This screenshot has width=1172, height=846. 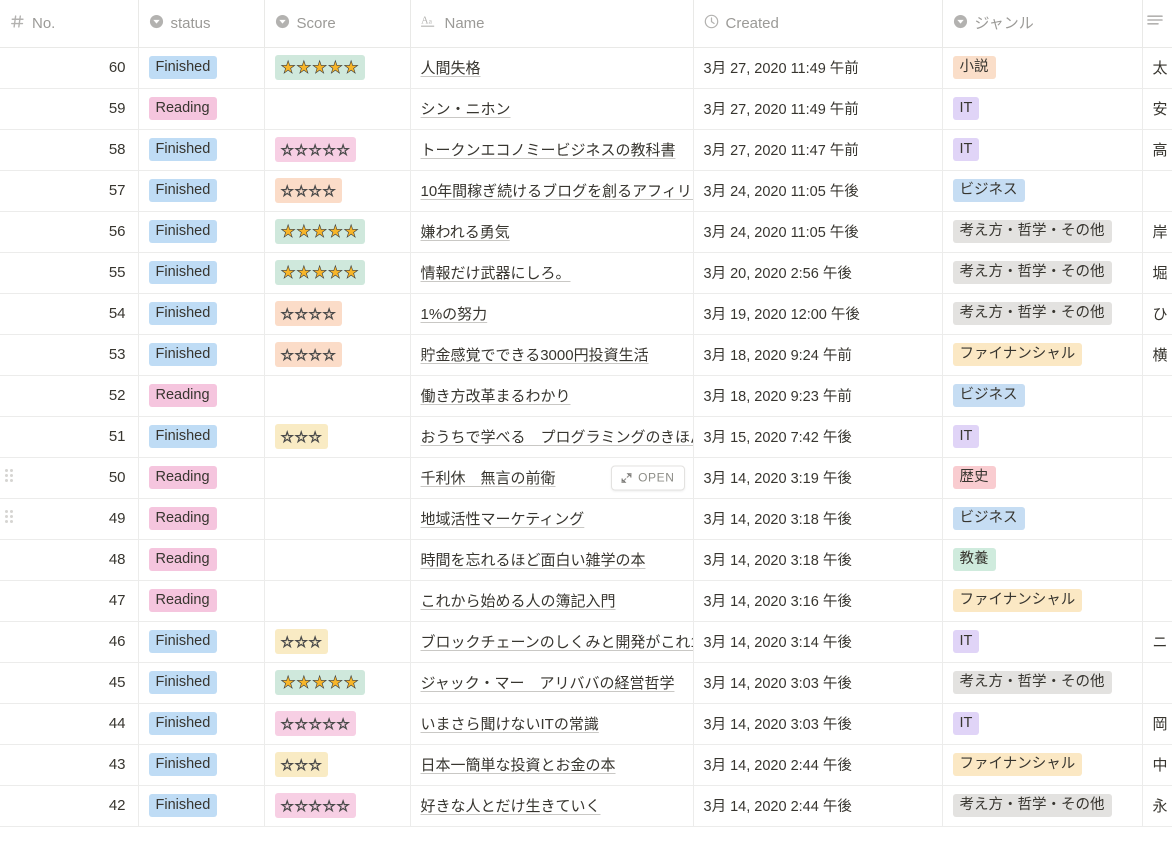 What do you see at coordinates (648, 477) in the screenshot?
I see `open-page-button: OPEN` at bounding box center [648, 477].